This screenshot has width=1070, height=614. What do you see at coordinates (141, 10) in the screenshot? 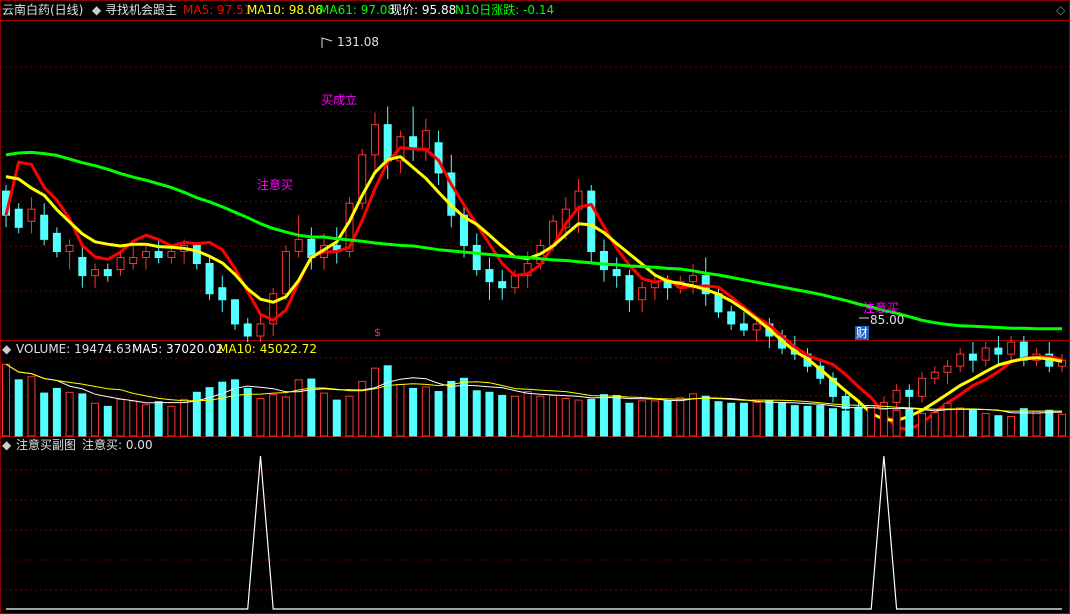
I see `indicator-name: 寻找机会跟主` at bounding box center [141, 10].